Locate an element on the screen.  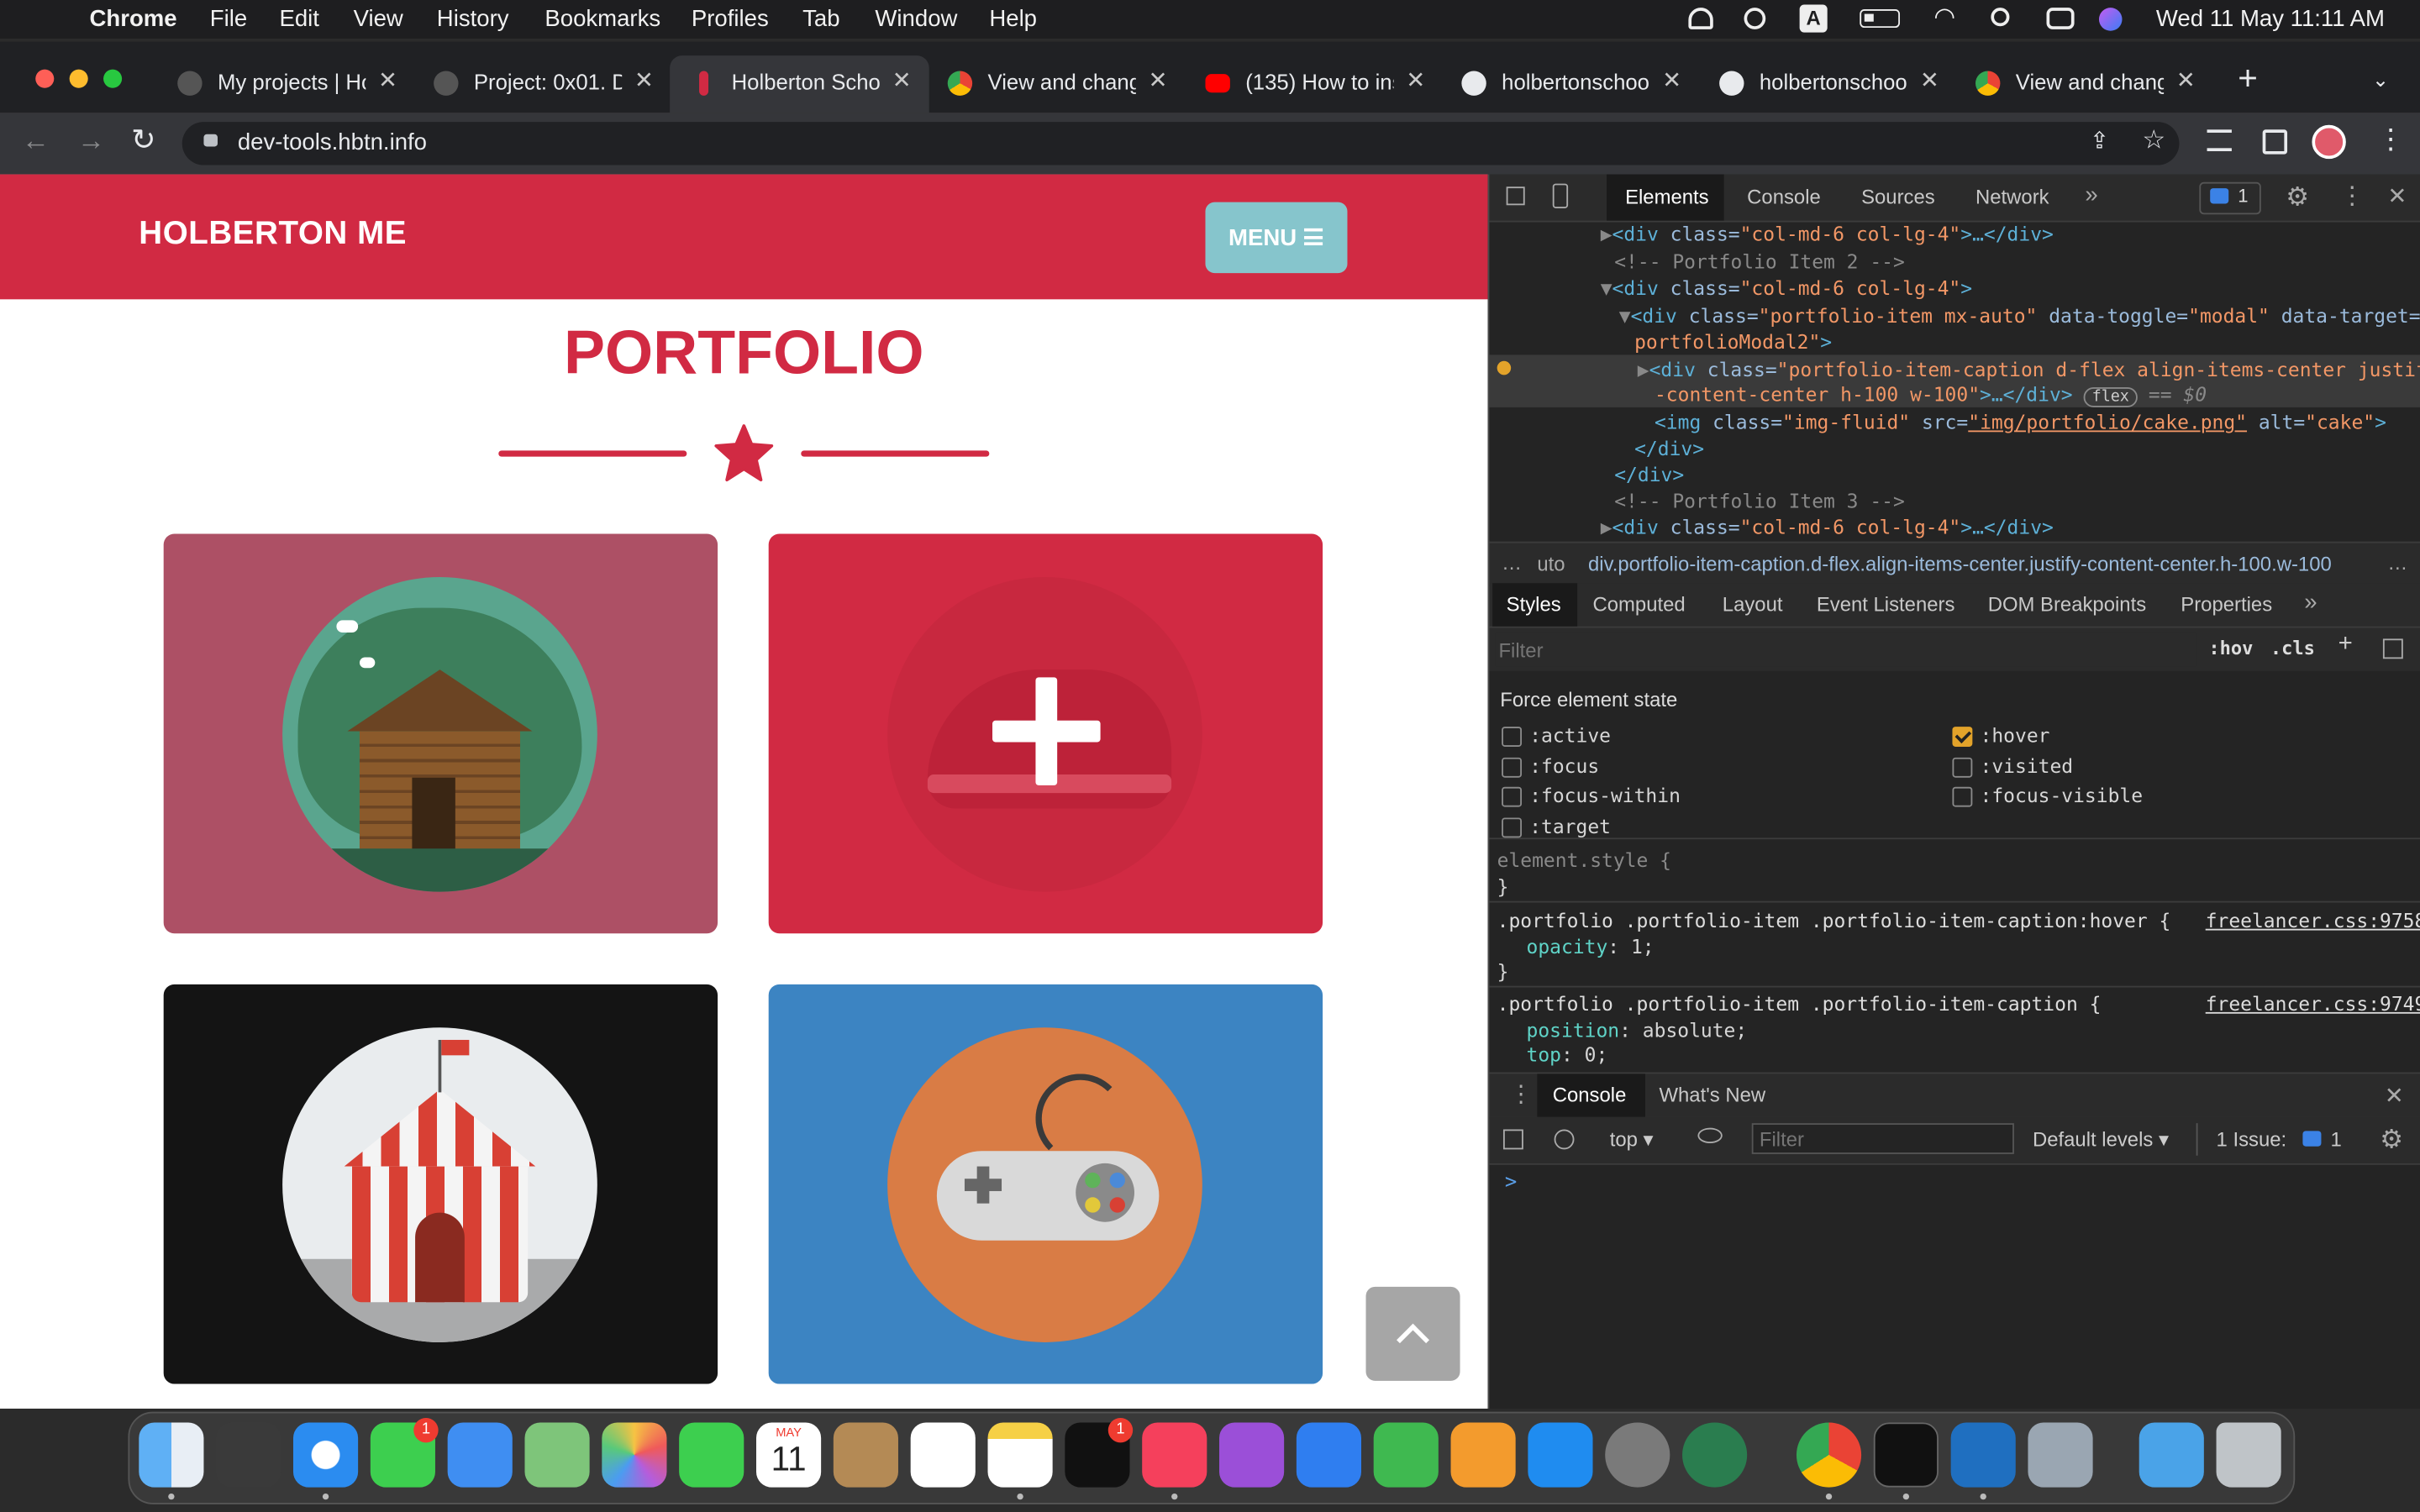
tab-view-change-css-1: View and change CSS✕ is located at coordinates (1063, 82).